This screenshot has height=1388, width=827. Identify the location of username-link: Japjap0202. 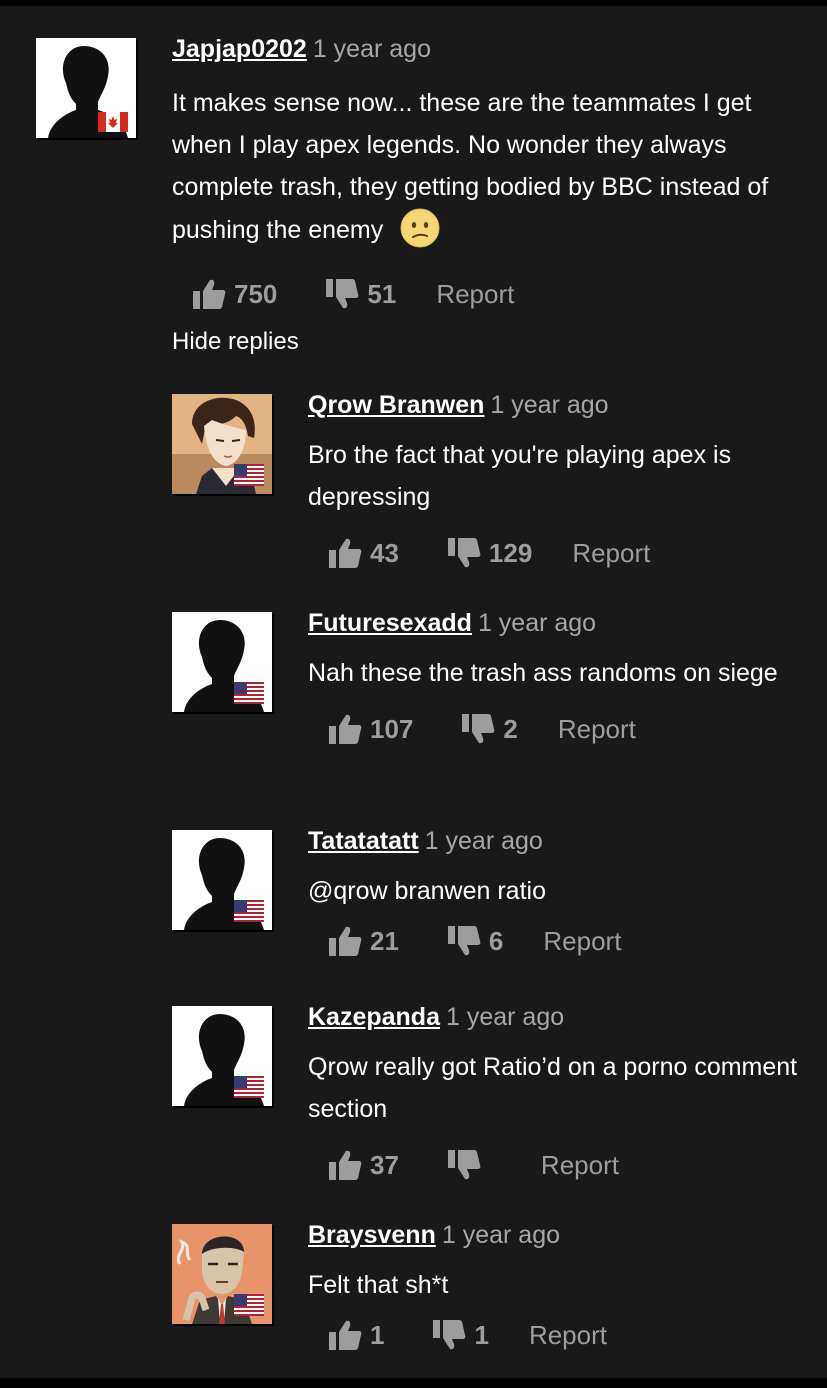
(239, 49).